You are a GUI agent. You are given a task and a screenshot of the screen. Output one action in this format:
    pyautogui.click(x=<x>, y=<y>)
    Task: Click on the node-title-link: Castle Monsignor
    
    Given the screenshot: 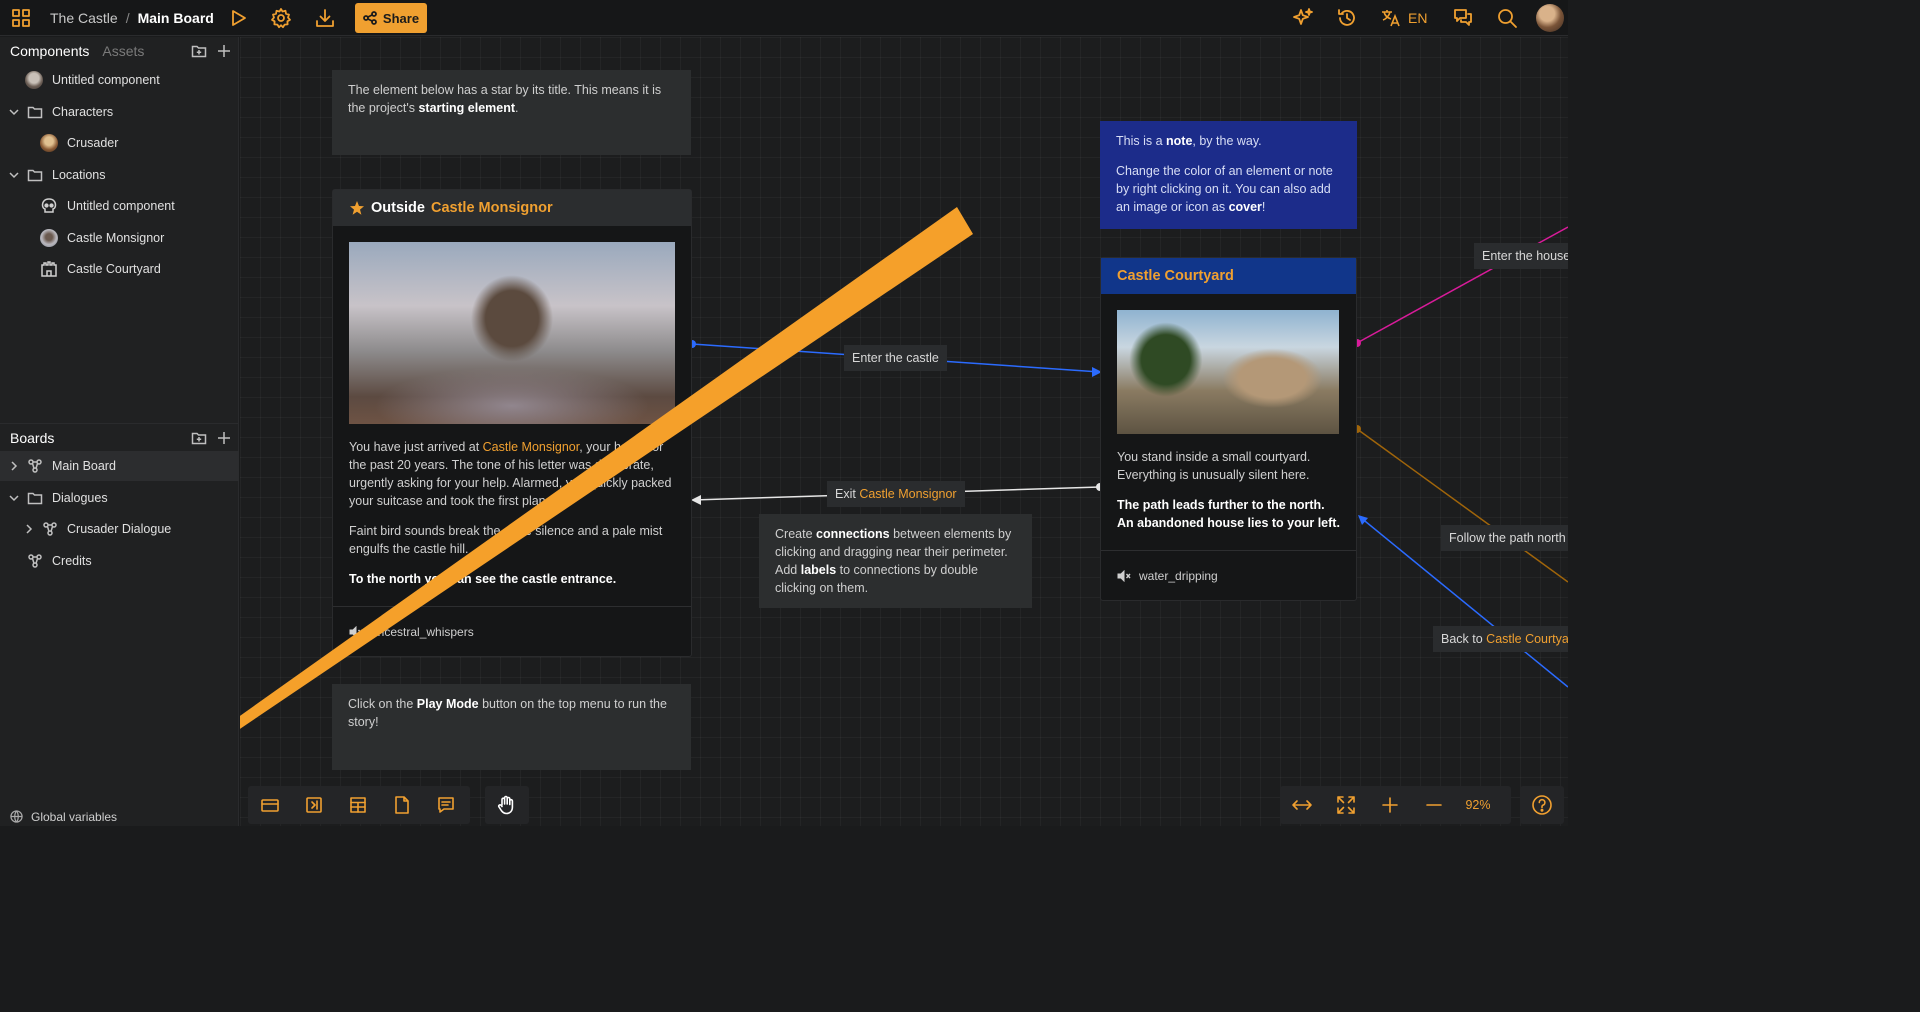 What is the action you would take?
    pyautogui.click(x=492, y=208)
    